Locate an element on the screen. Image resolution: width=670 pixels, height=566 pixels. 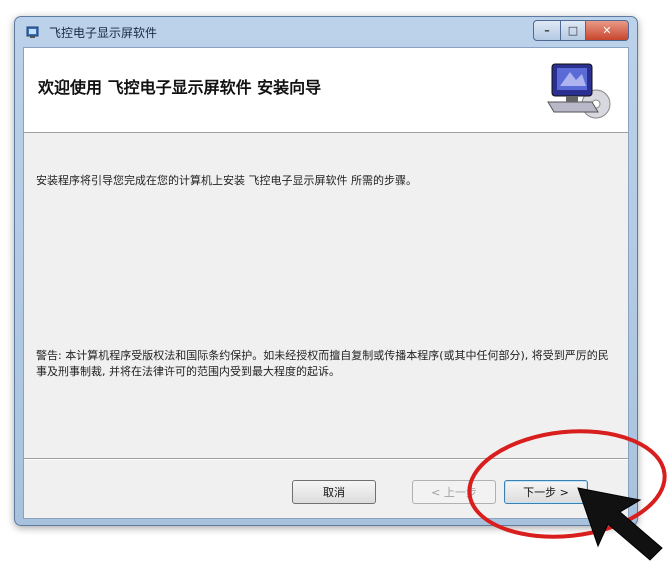
pointer-arrow-icon is located at coordinates (620, 524).